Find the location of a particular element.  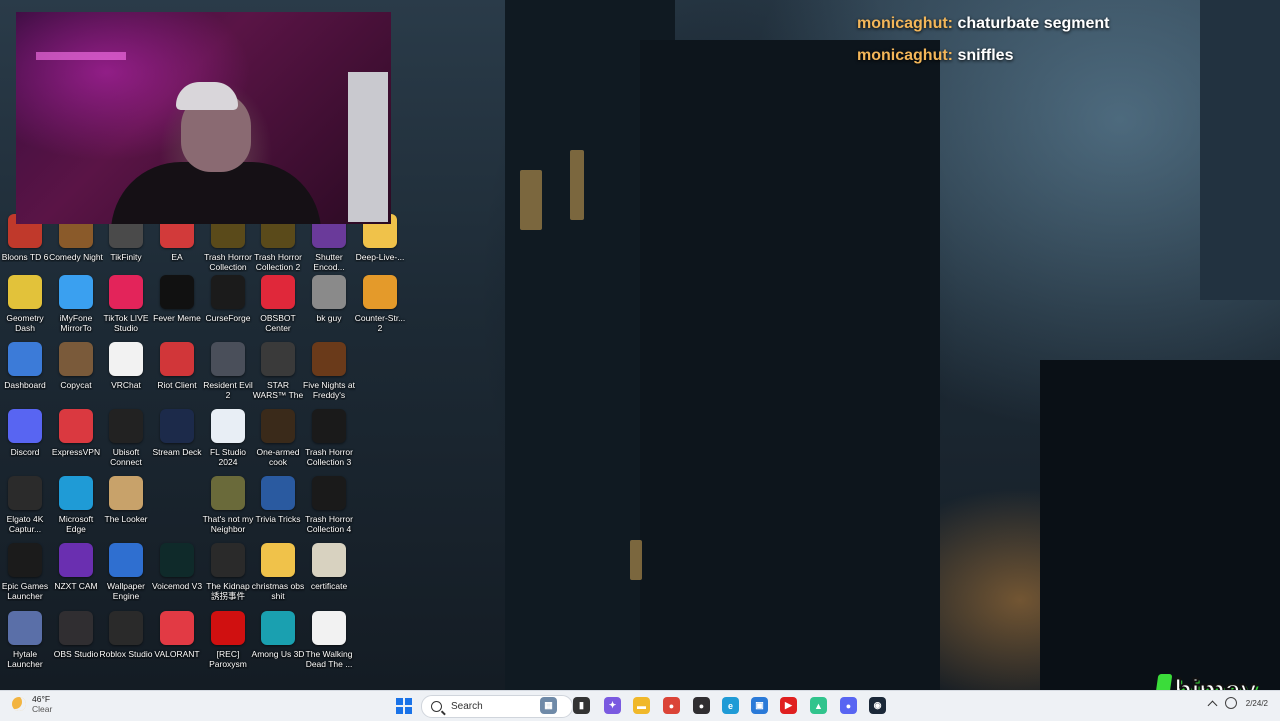

webcam-shelf is located at coordinates (81, 56).